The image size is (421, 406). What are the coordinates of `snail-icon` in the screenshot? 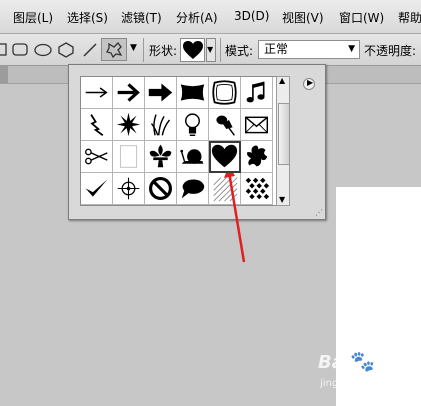 It's located at (192, 156).